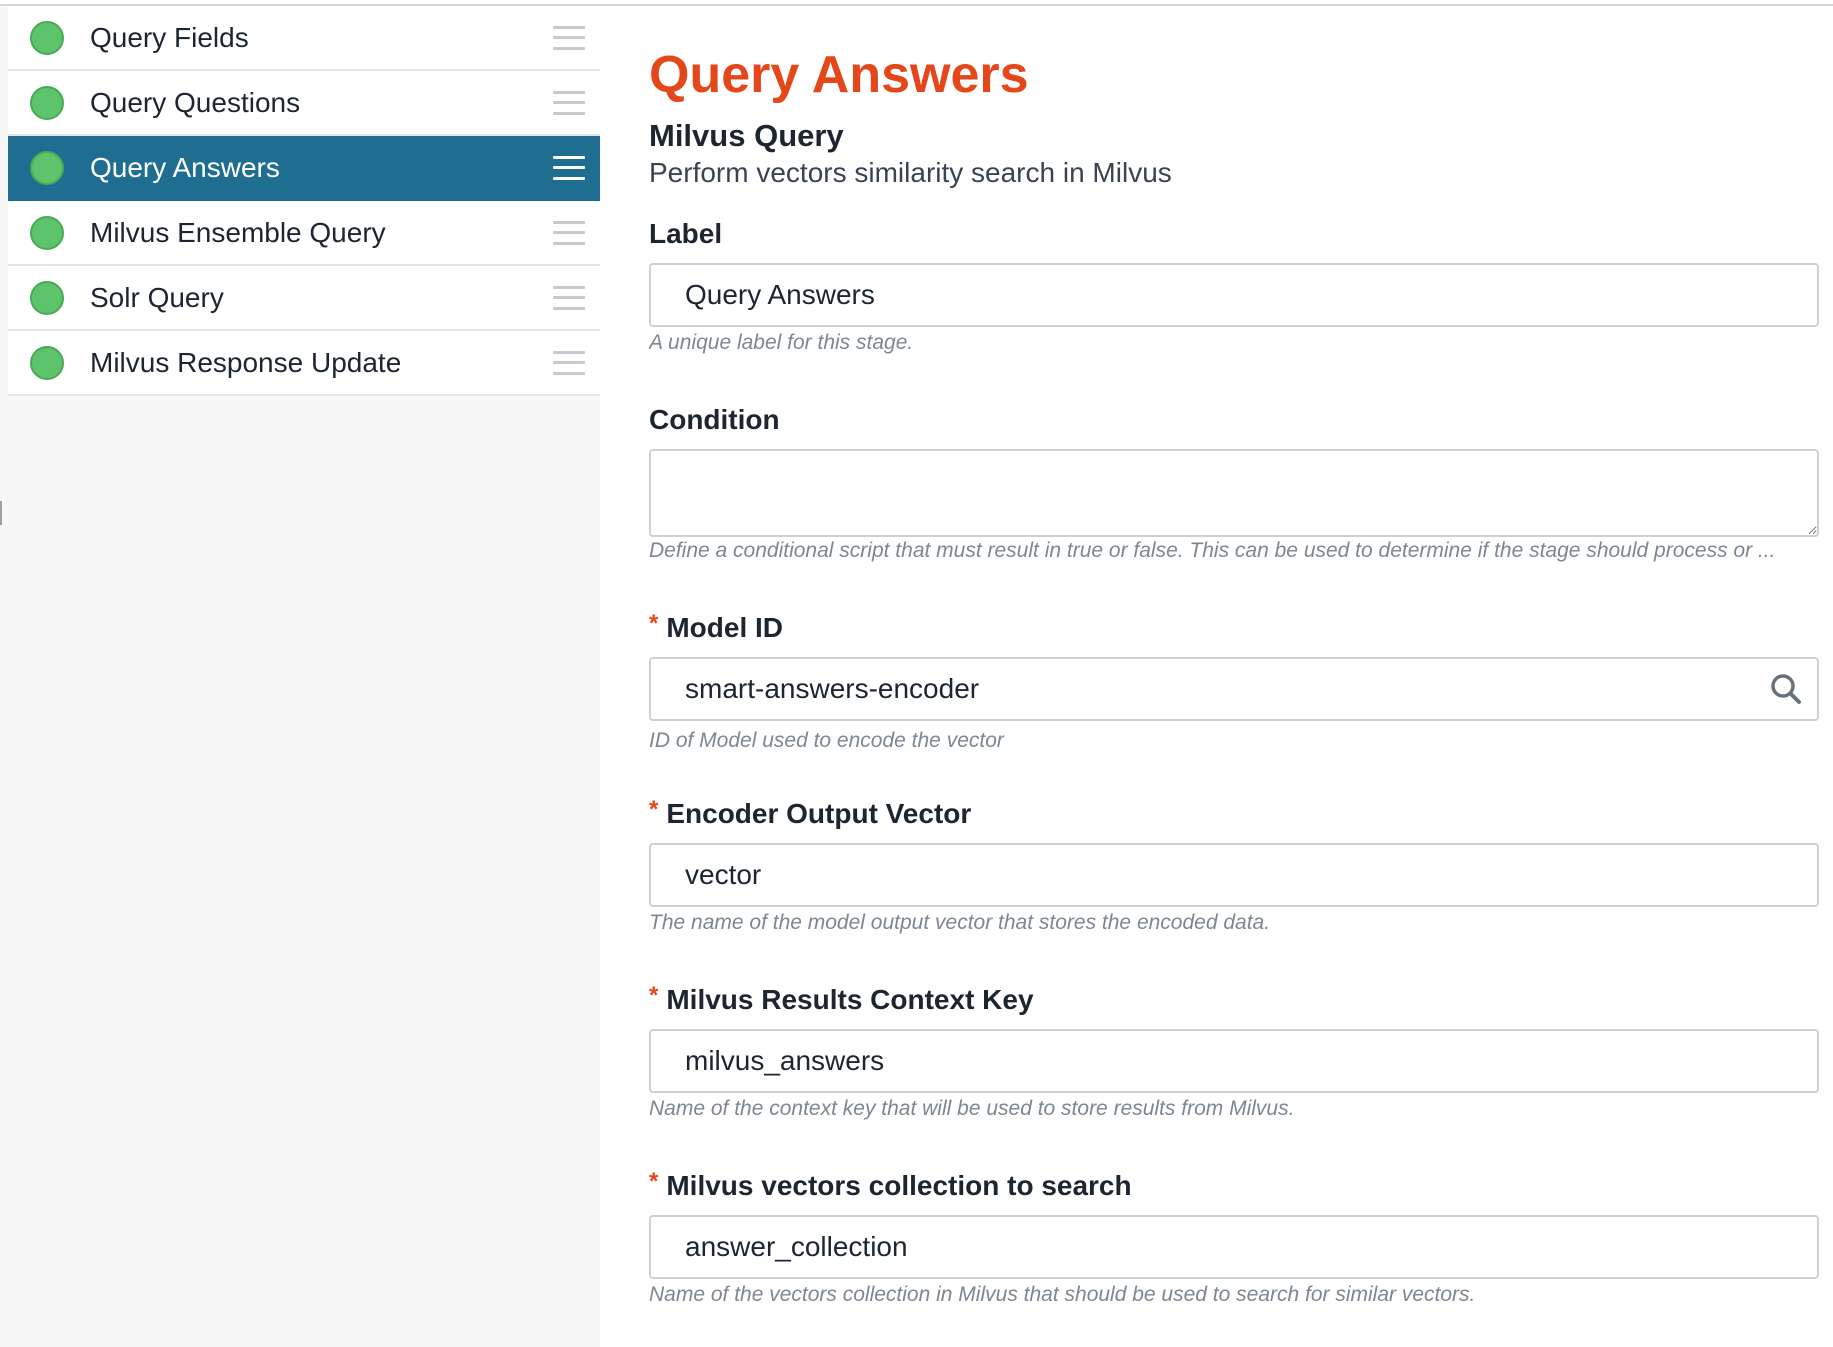 Image resolution: width=1833 pixels, height=1347 pixels. Describe the element at coordinates (304, 38) in the screenshot. I see `stage-item-query-fields: Query Fields` at that location.